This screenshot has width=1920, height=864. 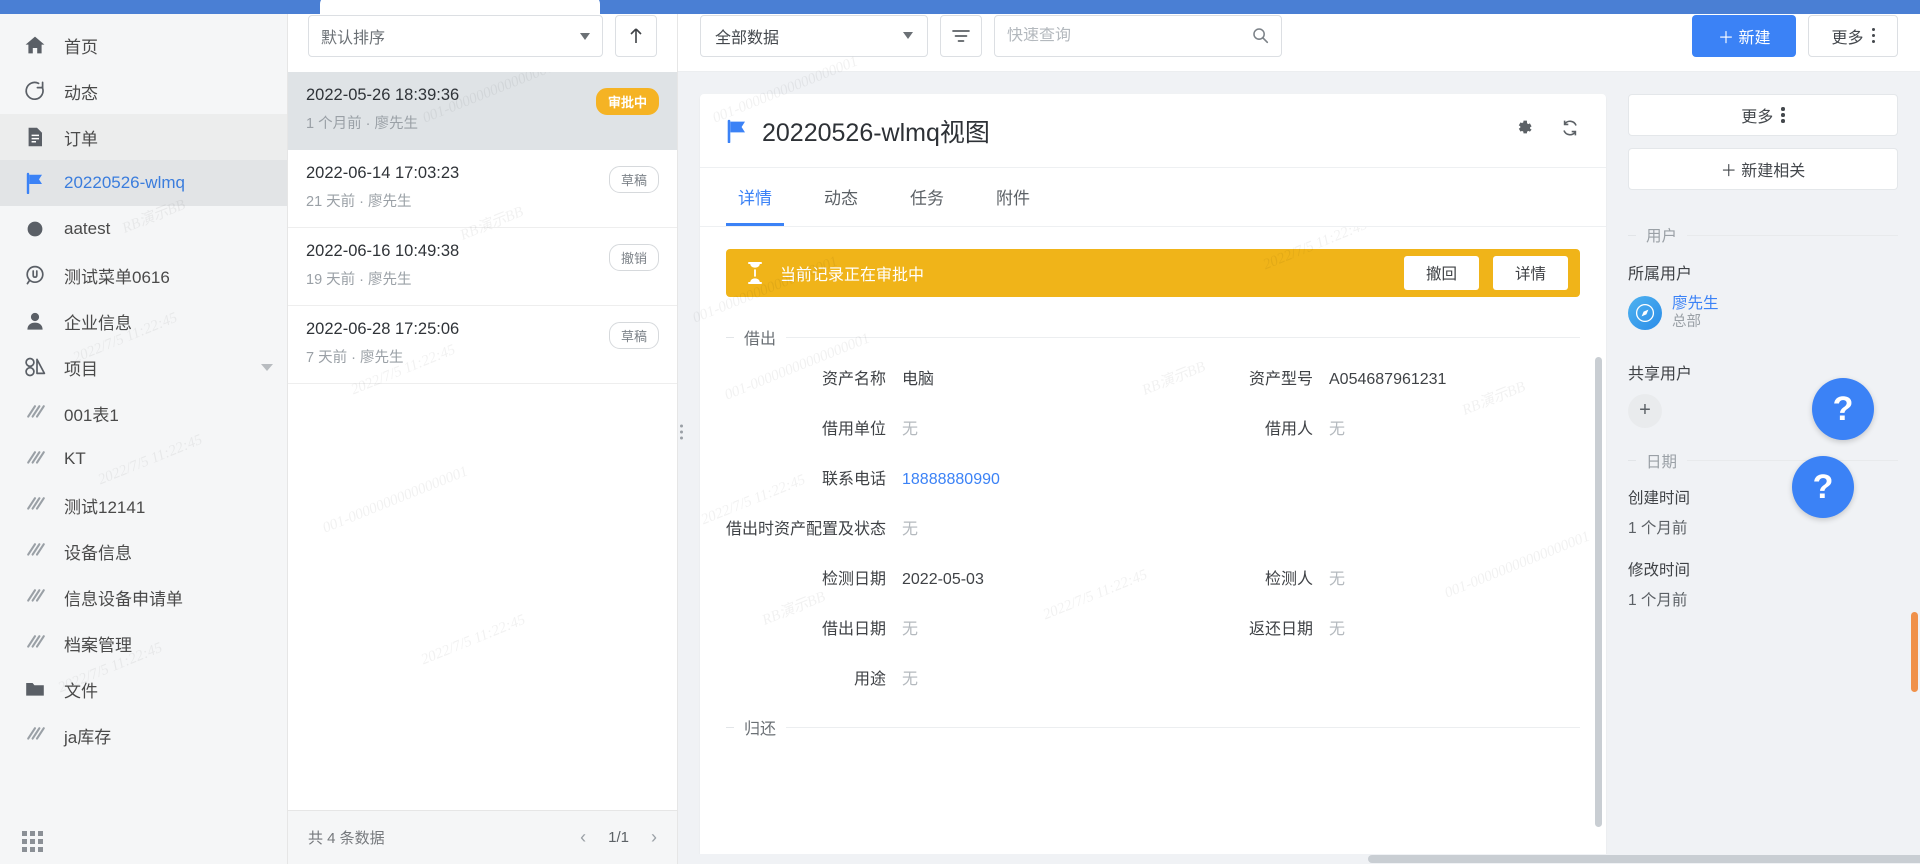 I want to click on rail-user-section-title: 用户, so click(x=1763, y=235).